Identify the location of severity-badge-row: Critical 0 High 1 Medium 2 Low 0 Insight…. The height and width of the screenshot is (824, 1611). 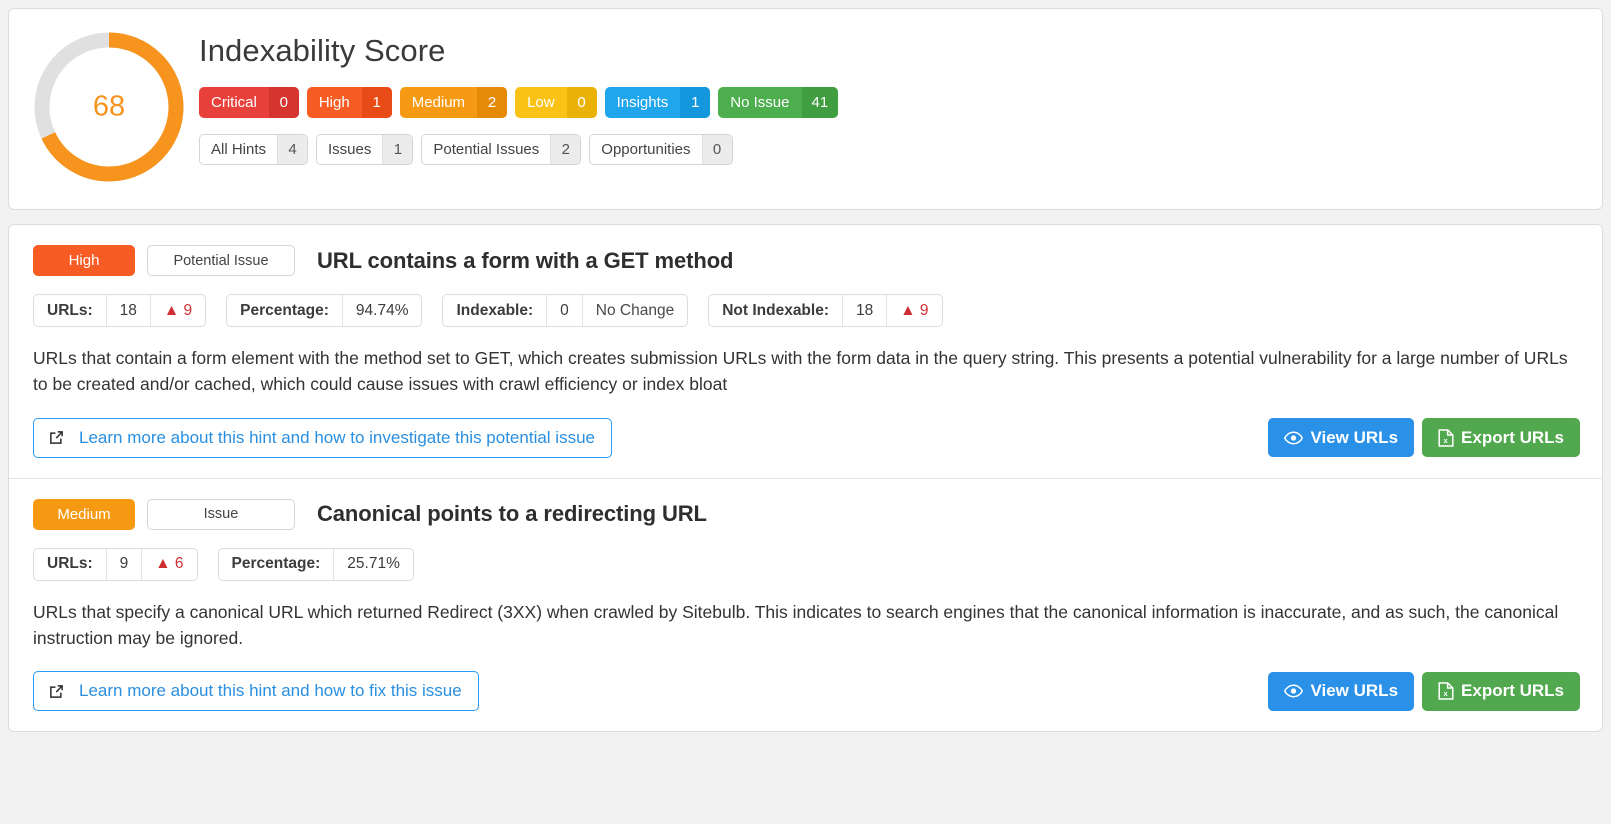
(891, 102).